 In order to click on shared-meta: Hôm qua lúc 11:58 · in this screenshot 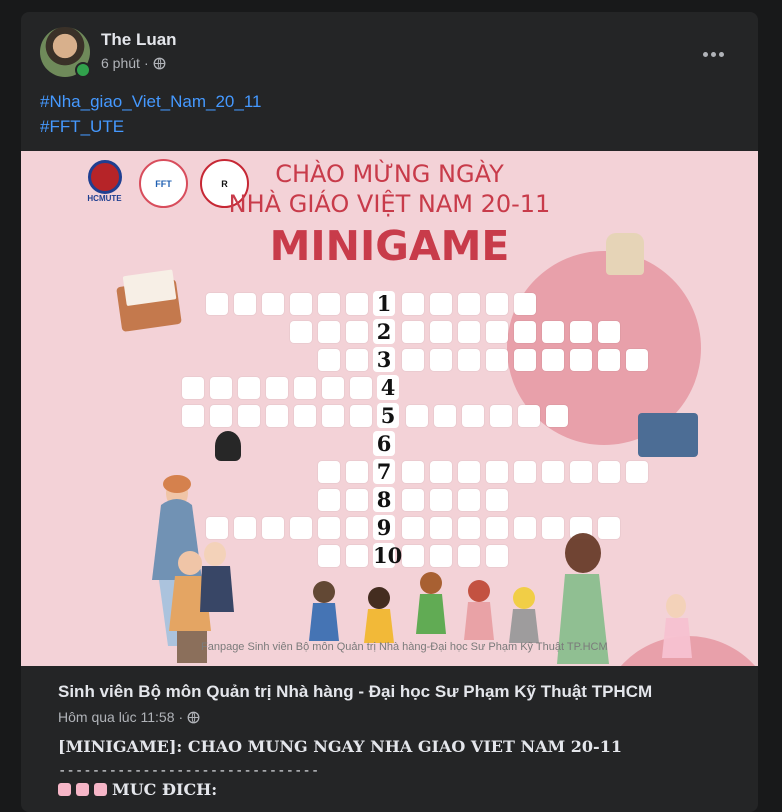, I will do `click(403, 717)`.